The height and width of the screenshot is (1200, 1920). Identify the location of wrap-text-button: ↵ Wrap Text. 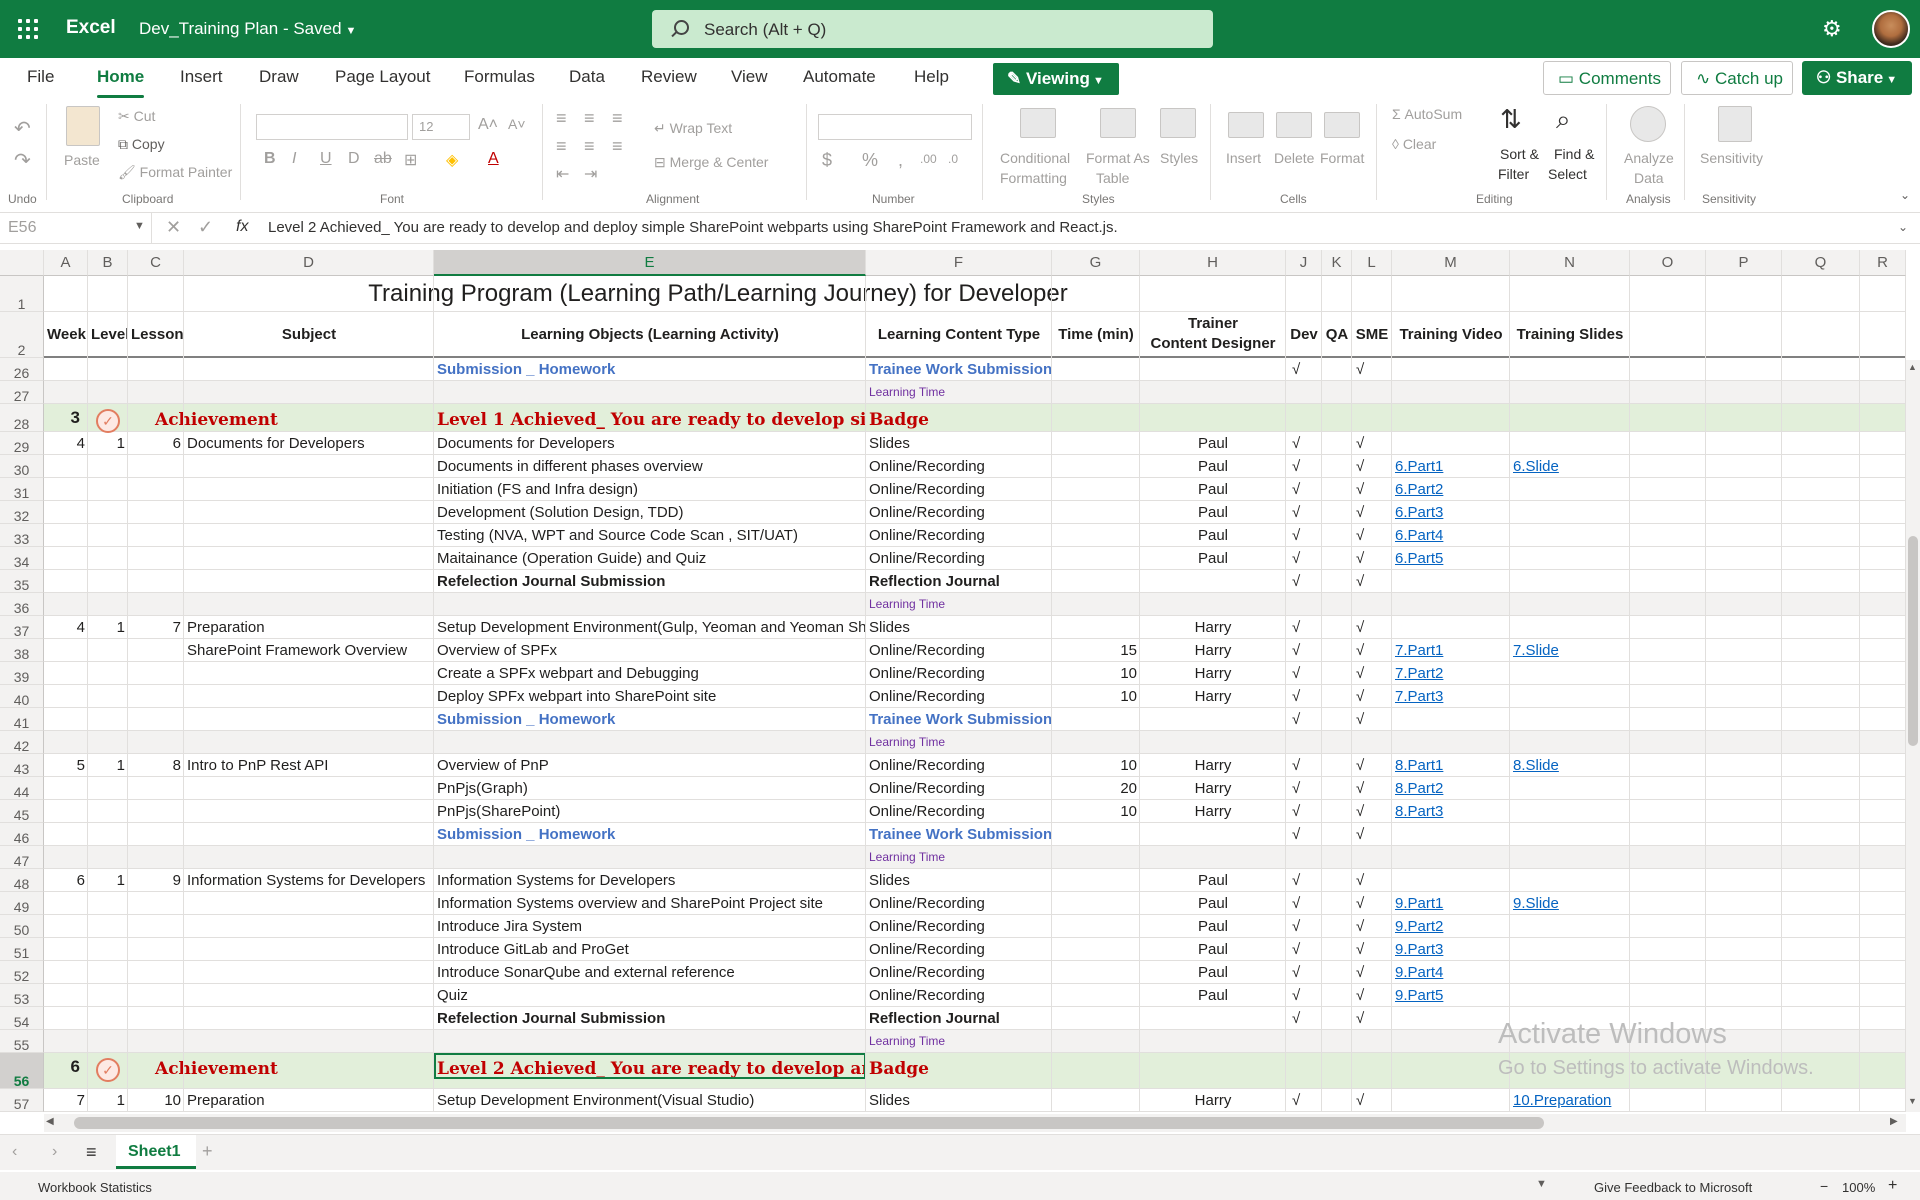
(693, 128).